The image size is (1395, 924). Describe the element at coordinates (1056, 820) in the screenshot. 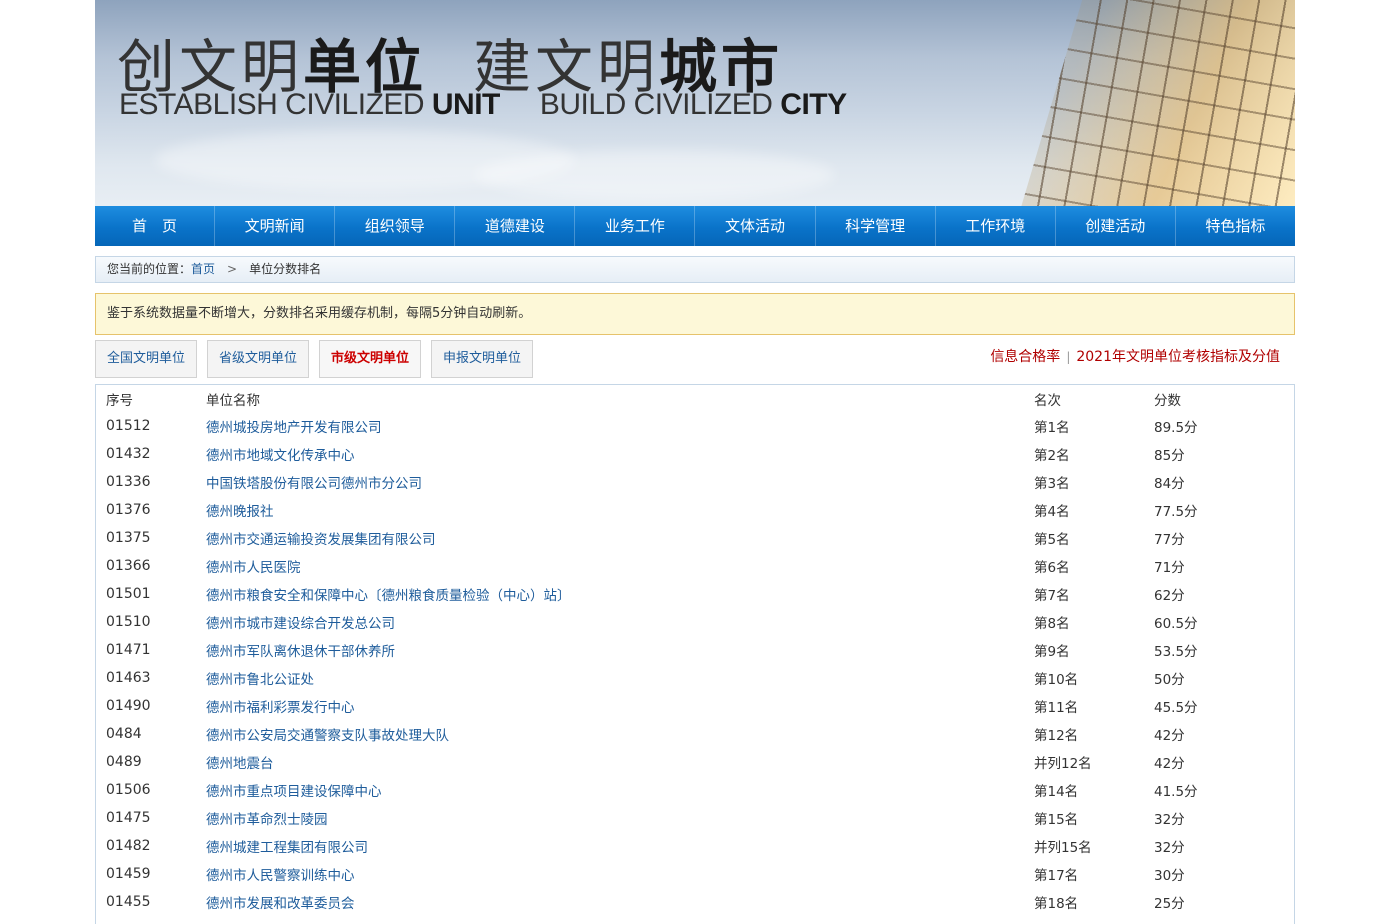

I see `row-rank: 第15名` at that location.